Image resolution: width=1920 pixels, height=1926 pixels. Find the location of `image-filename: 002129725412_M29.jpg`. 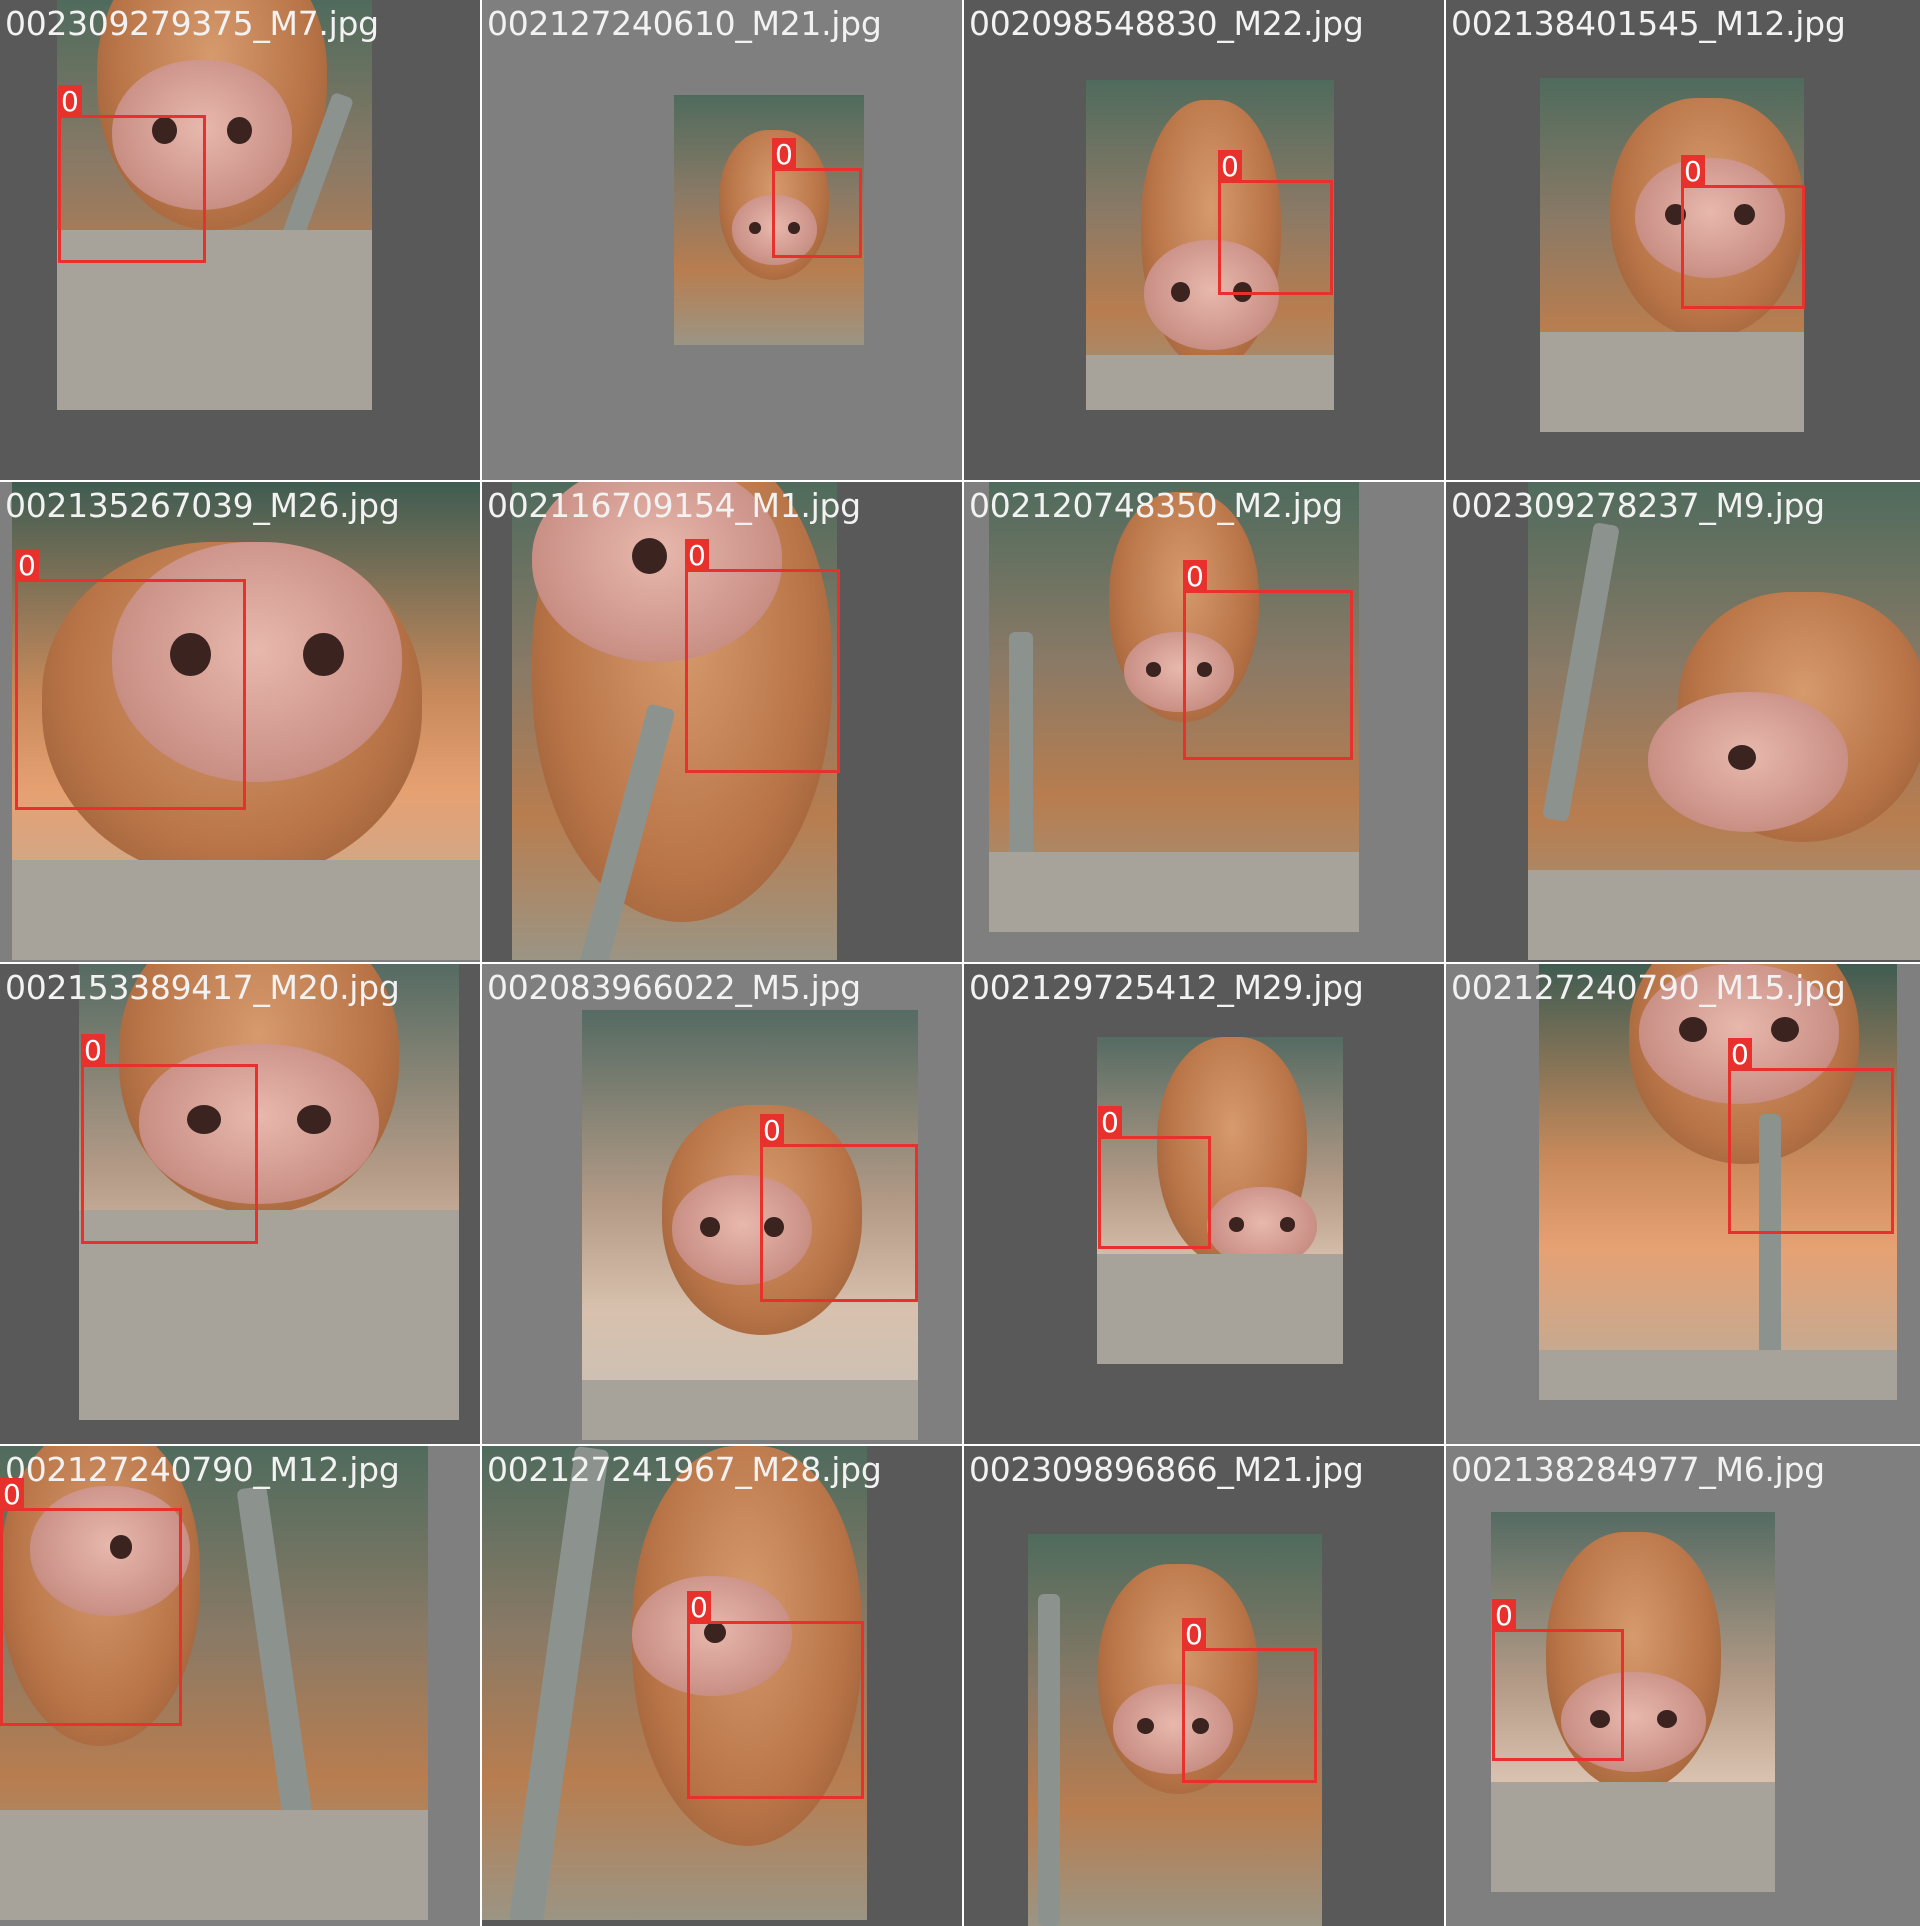

image-filename: 002129725412_M29.jpg is located at coordinates (1166, 987).